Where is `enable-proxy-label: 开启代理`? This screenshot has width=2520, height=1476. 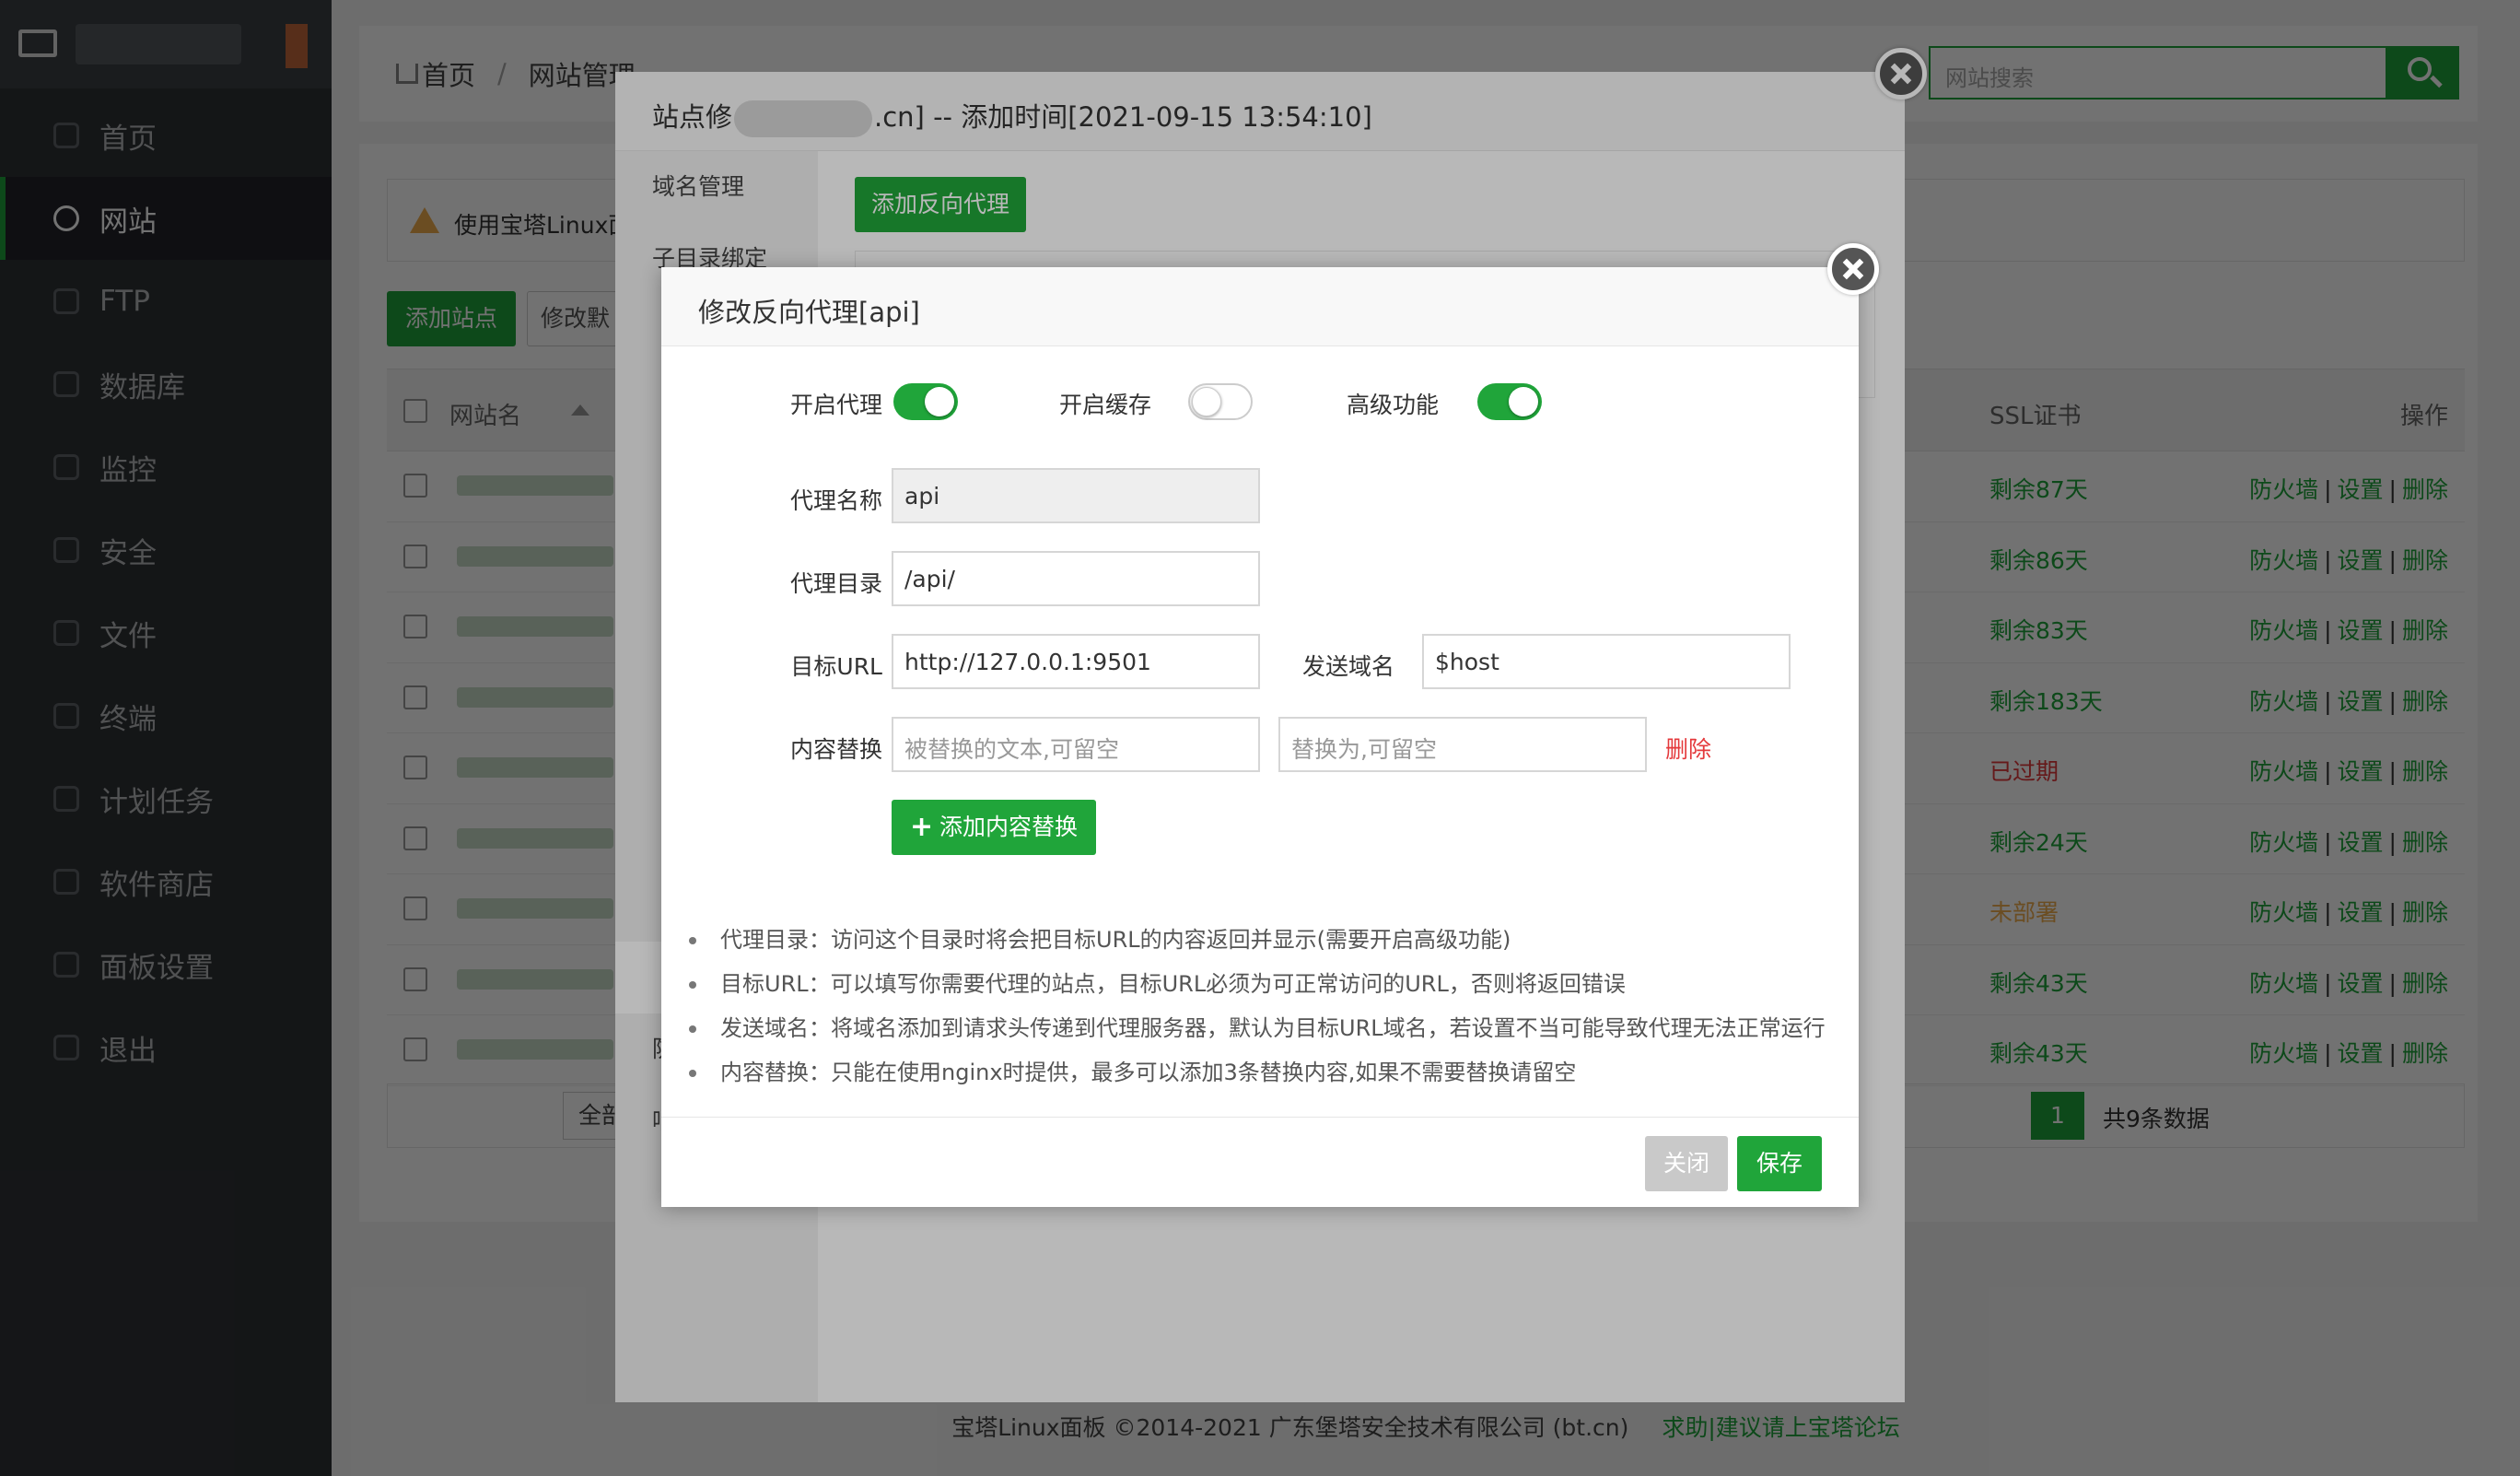
enable-proxy-label: 开启代理 is located at coordinates (835, 405).